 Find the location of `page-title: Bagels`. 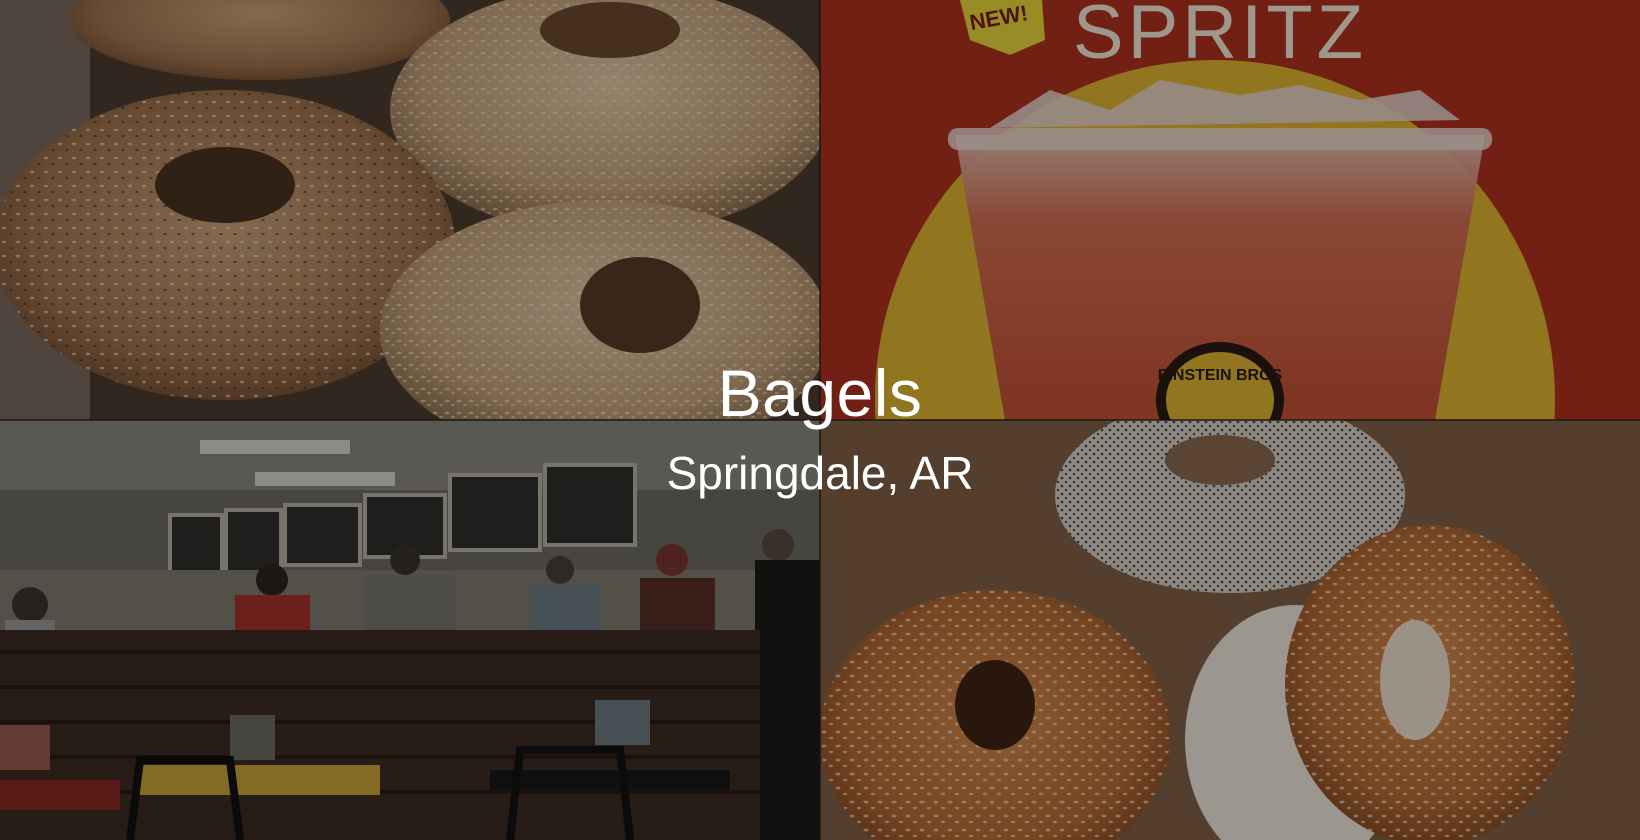

page-title: Bagels is located at coordinates (820, 393).